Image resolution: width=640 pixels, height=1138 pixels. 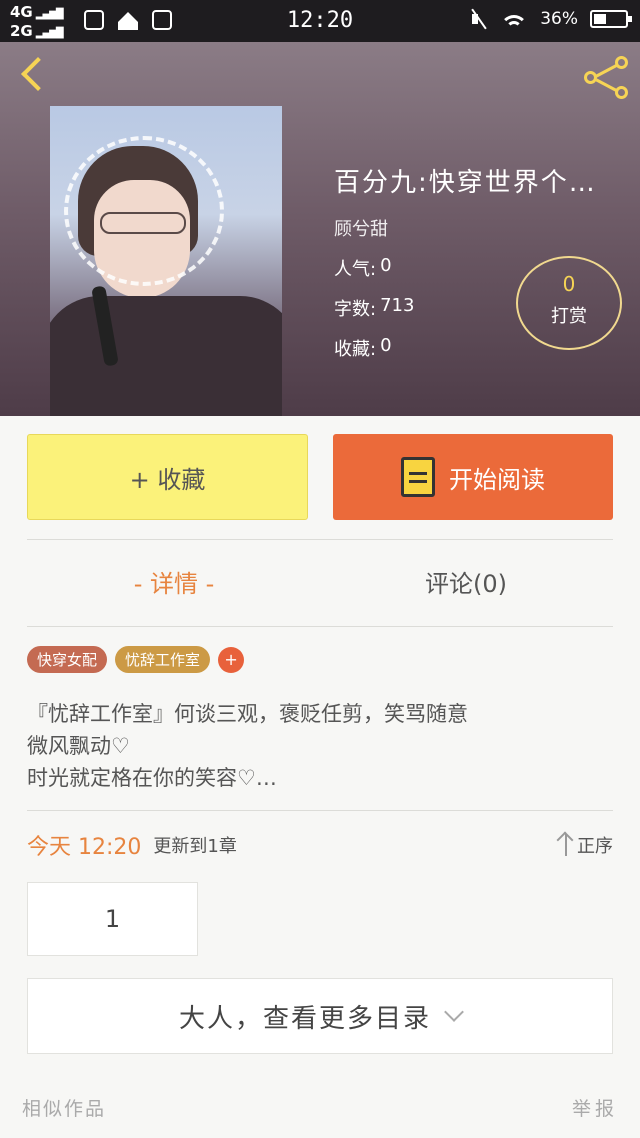 What do you see at coordinates (595, 1107) in the screenshot?
I see `report-link: 举报` at bounding box center [595, 1107].